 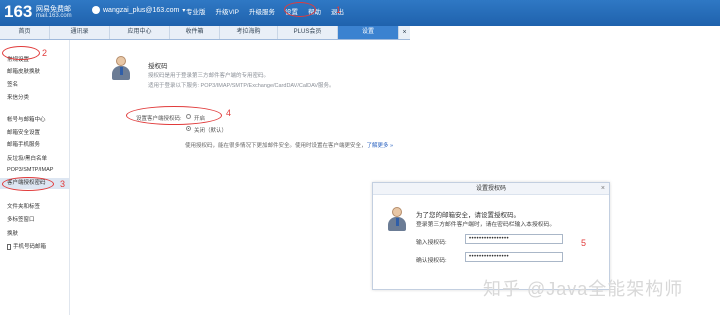 I want to click on section-desc-1: 授权码是用于登录第三方邮件客户端的专用密码。, so click(x=209, y=76).